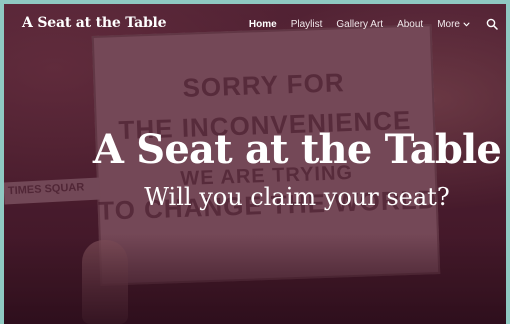 The image size is (510, 324). Describe the element at coordinates (492, 24) in the screenshot. I see `search-icon` at that location.